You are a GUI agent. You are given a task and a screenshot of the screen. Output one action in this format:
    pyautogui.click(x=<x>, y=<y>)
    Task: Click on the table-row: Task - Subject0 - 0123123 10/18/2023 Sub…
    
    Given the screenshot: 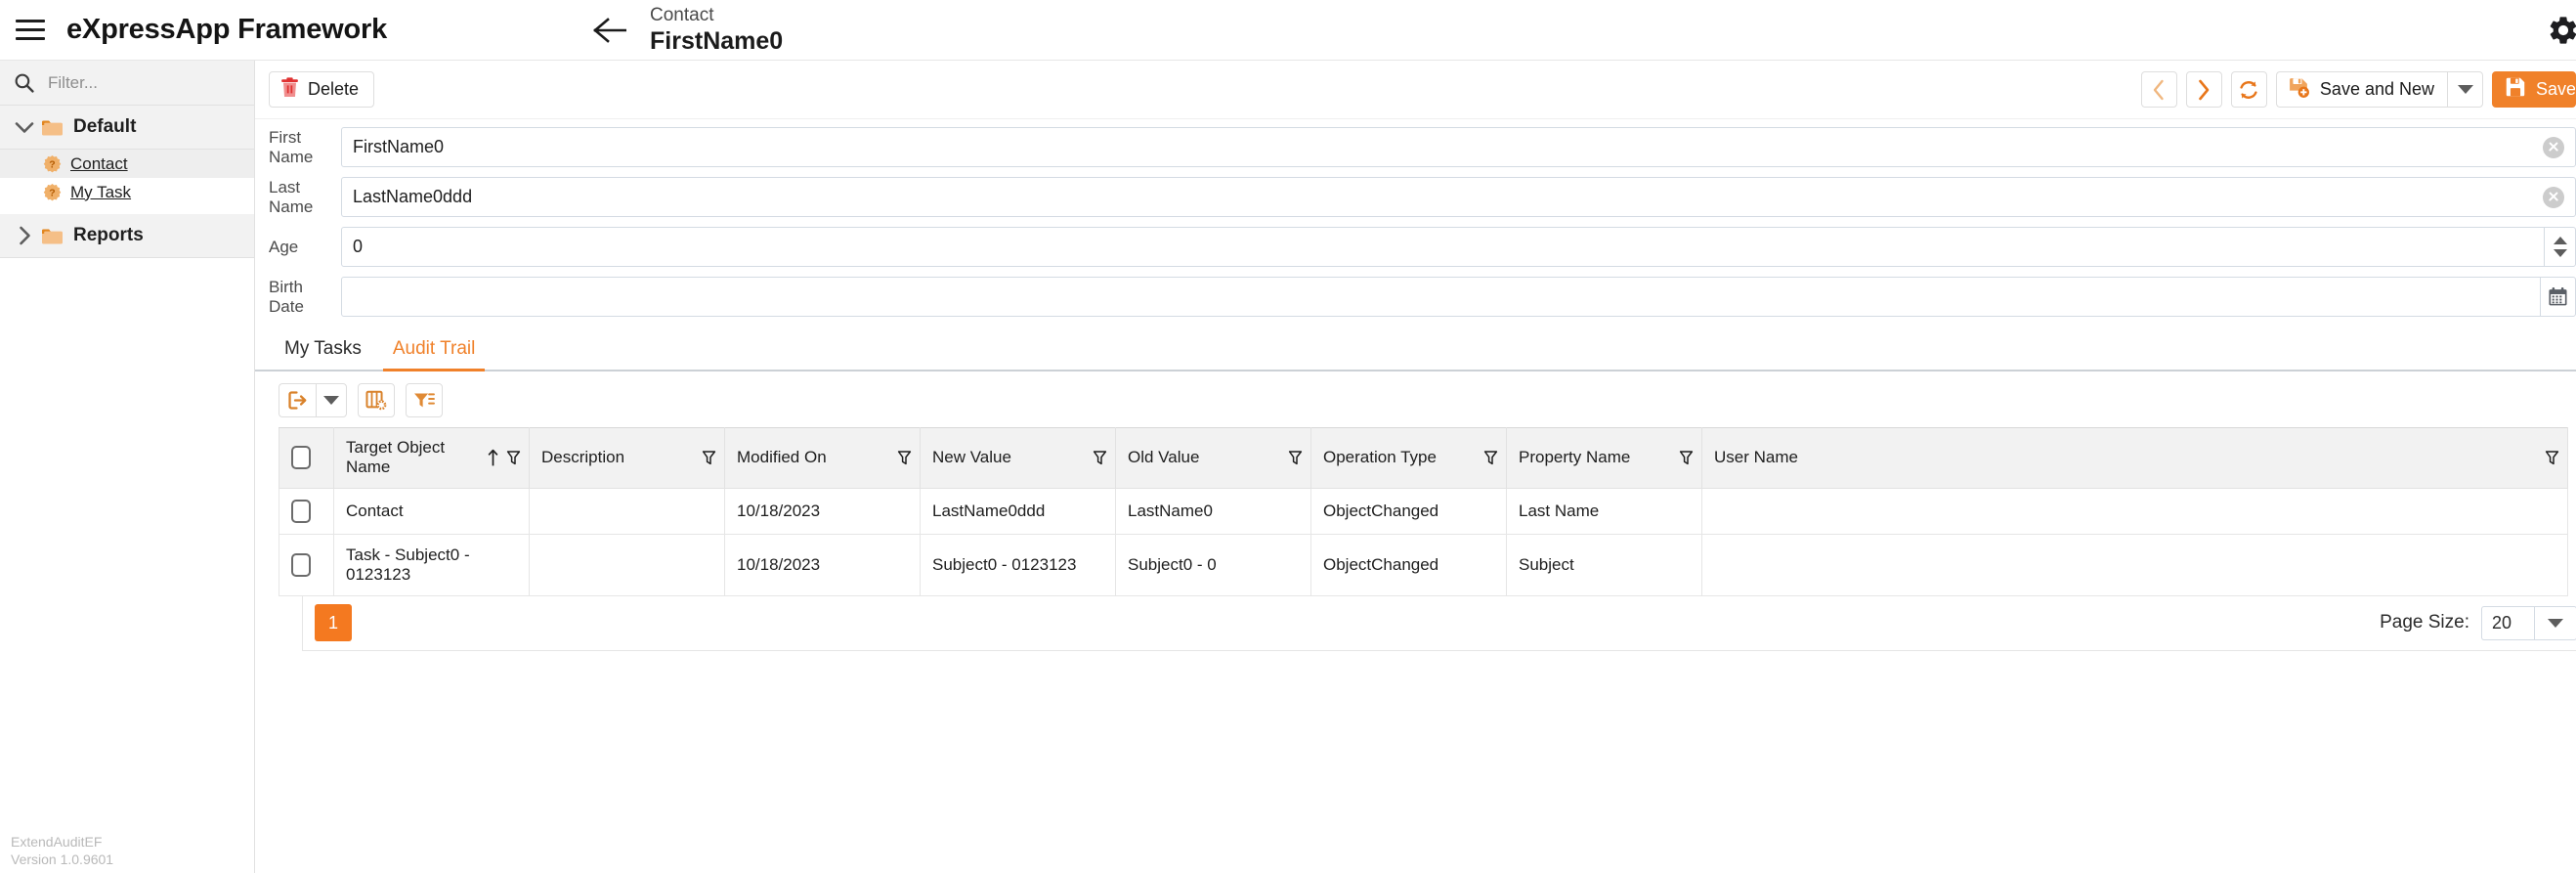 What is the action you would take?
    pyautogui.click(x=1423, y=564)
    